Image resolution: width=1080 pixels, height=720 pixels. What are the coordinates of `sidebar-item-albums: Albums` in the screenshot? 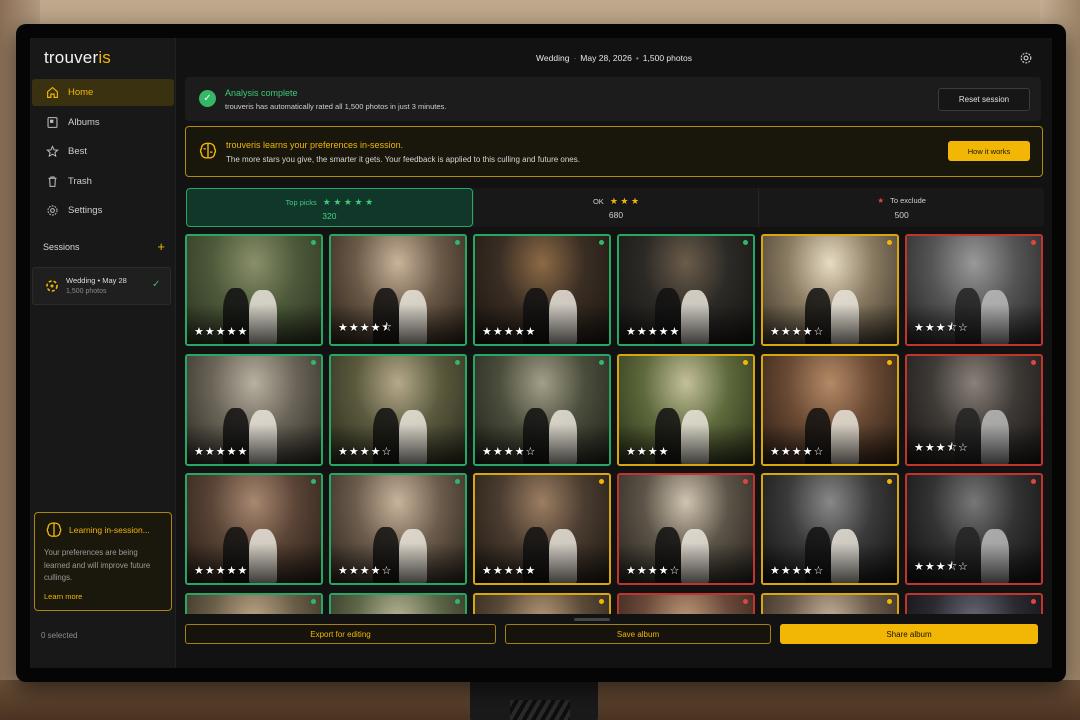 It's located at (103, 122).